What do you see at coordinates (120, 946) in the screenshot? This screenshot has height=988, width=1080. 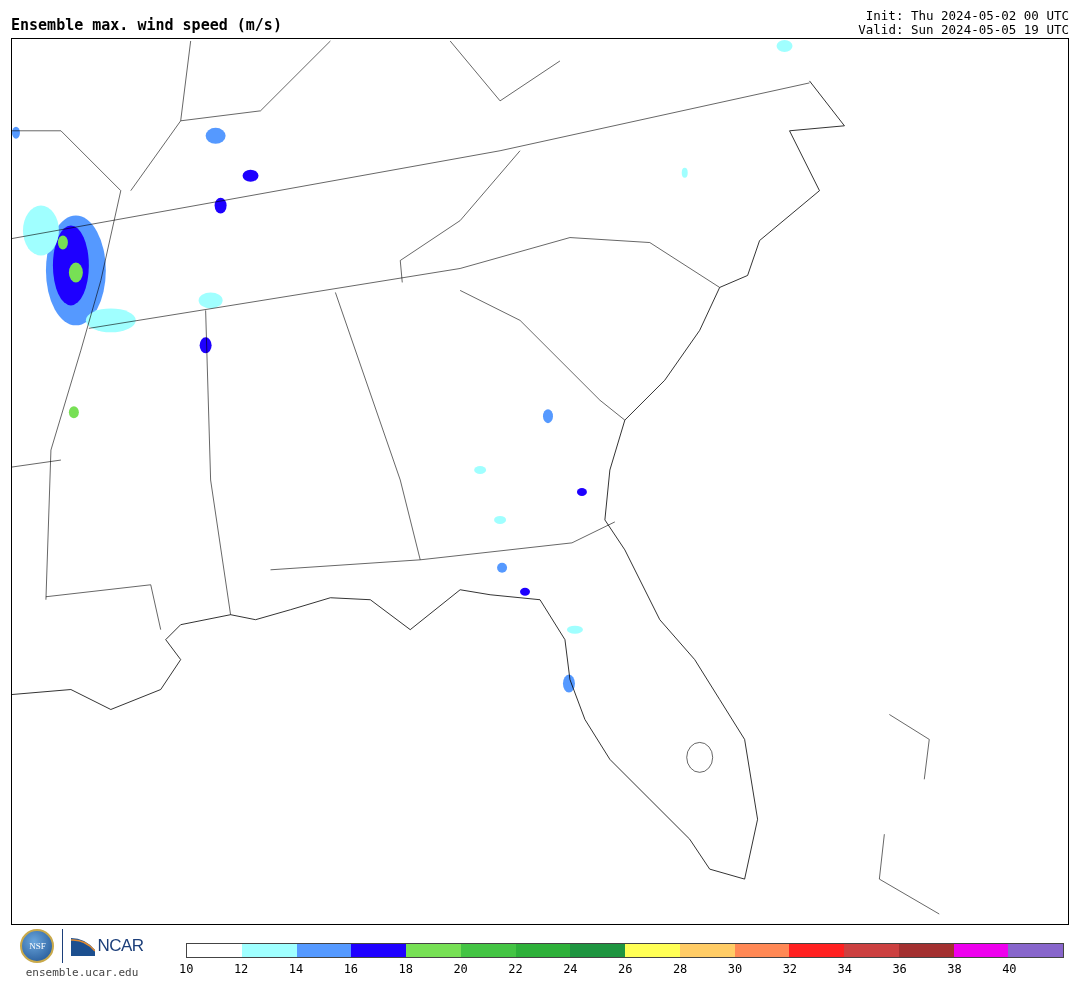 I see `ncar-logo: NCAR` at bounding box center [120, 946].